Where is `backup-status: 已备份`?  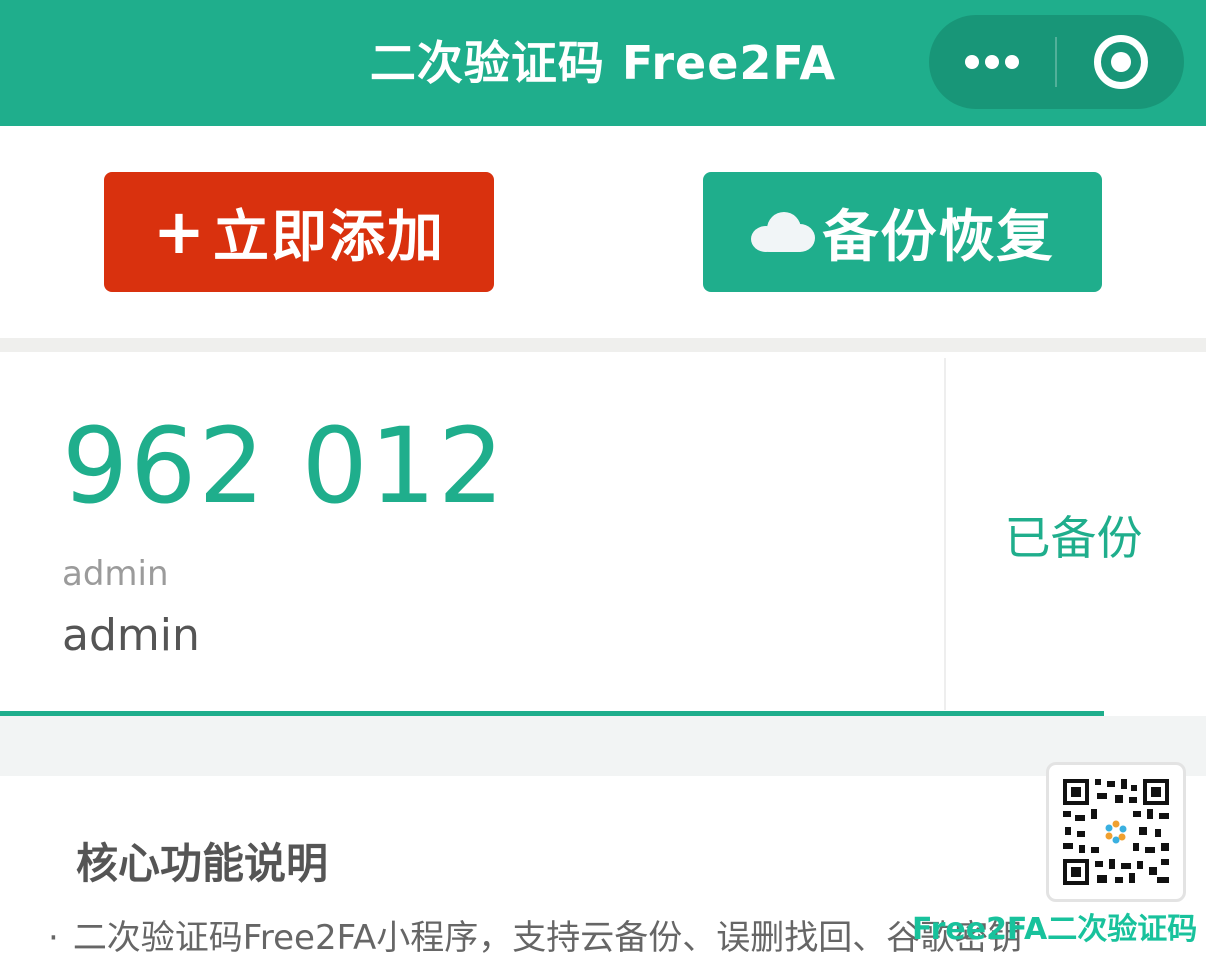 backup-status: 已备份 is located at coordinates (1073, 535).